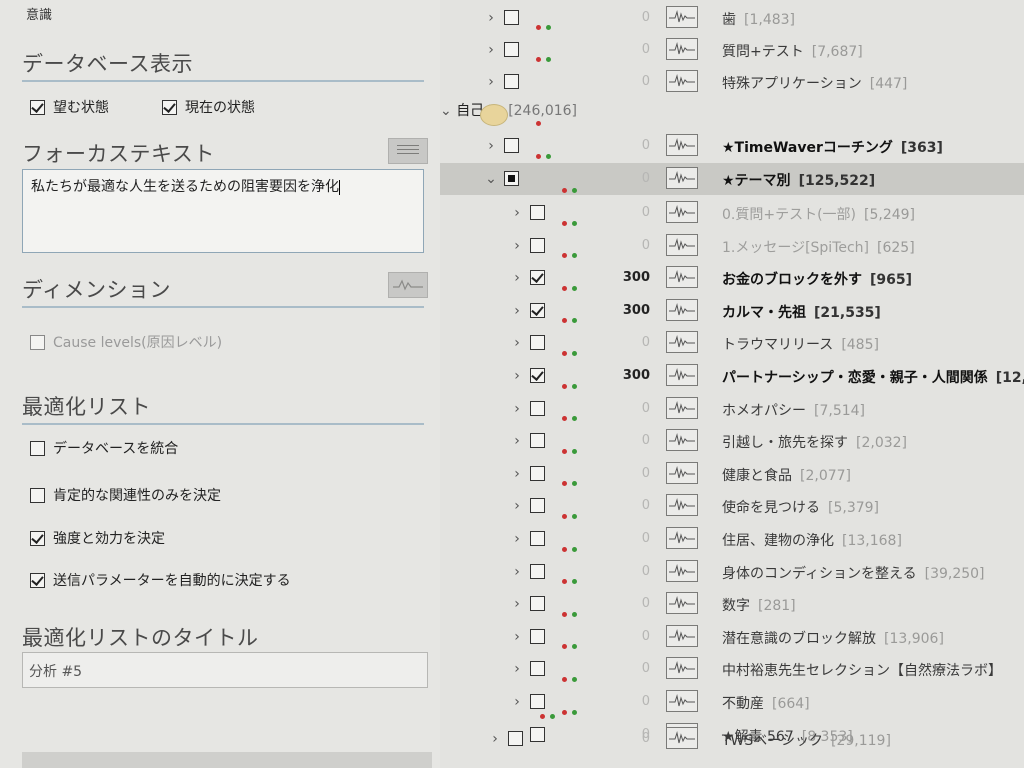 Image resolution: width=1024 pixels, height=768 pixels. I want to click on desired-state-checkbox, so click(37, 107).